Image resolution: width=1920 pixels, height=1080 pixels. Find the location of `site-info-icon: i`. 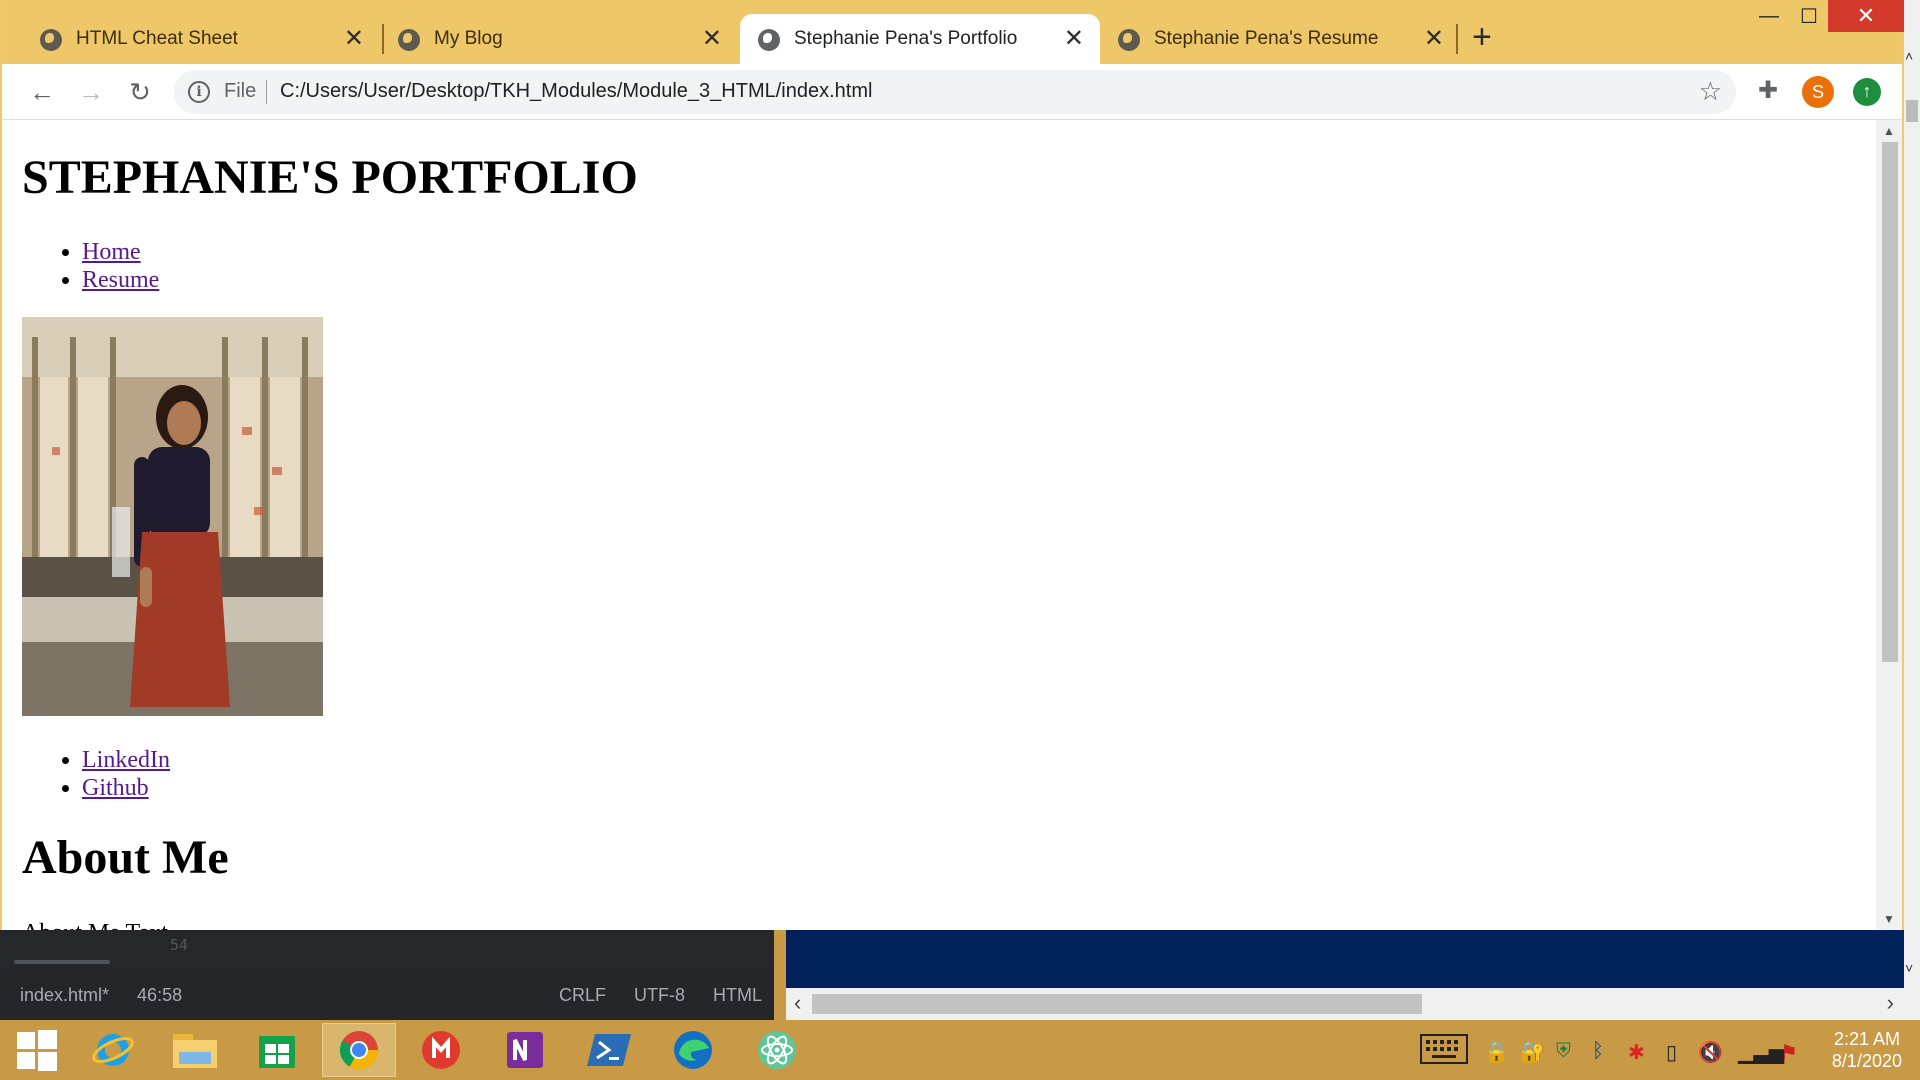

site-info-icon: i is located at coordinates (199, 92).